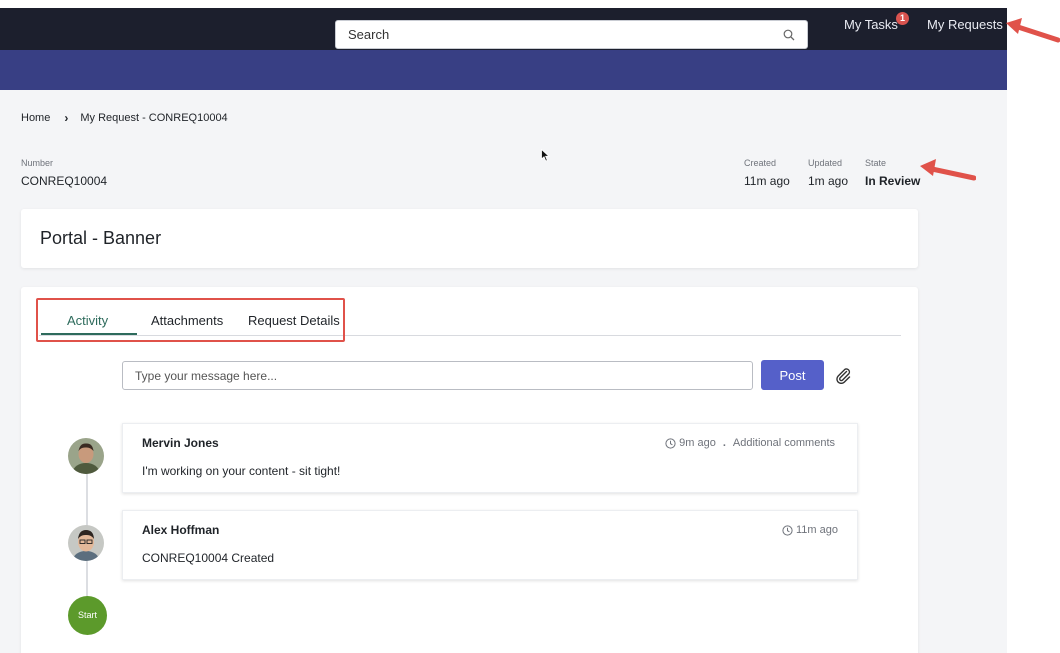 Image resolution: width=1060 pixels, height=653 pixels. What do you see at coordinates (876, 163) in the screenshot?
I see `state-label: State` at bounding box center [876, 163].